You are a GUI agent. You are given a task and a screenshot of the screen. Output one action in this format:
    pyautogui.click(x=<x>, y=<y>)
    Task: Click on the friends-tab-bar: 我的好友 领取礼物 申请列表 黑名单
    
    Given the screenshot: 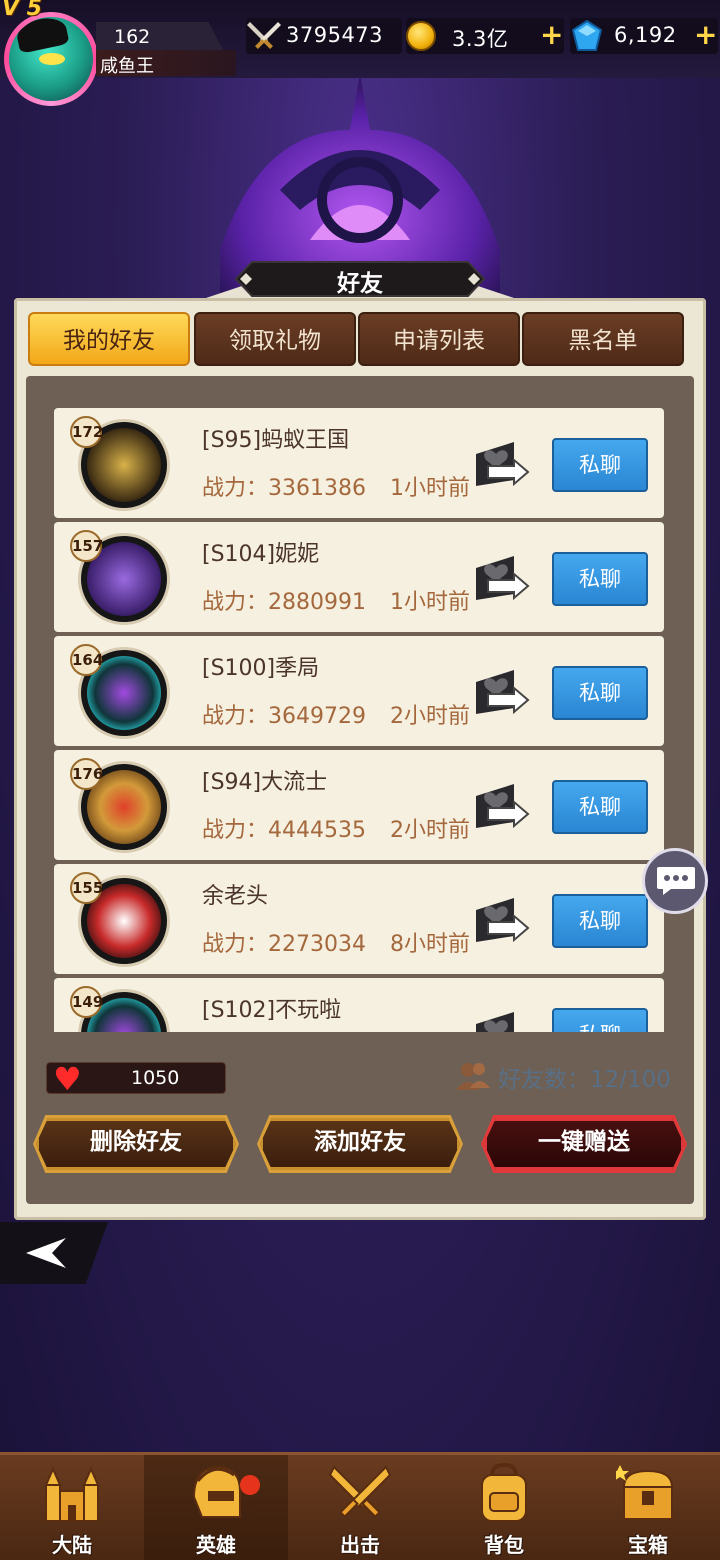 What is the action you would take?
    pyautogui.click(x=358, y=340)
    